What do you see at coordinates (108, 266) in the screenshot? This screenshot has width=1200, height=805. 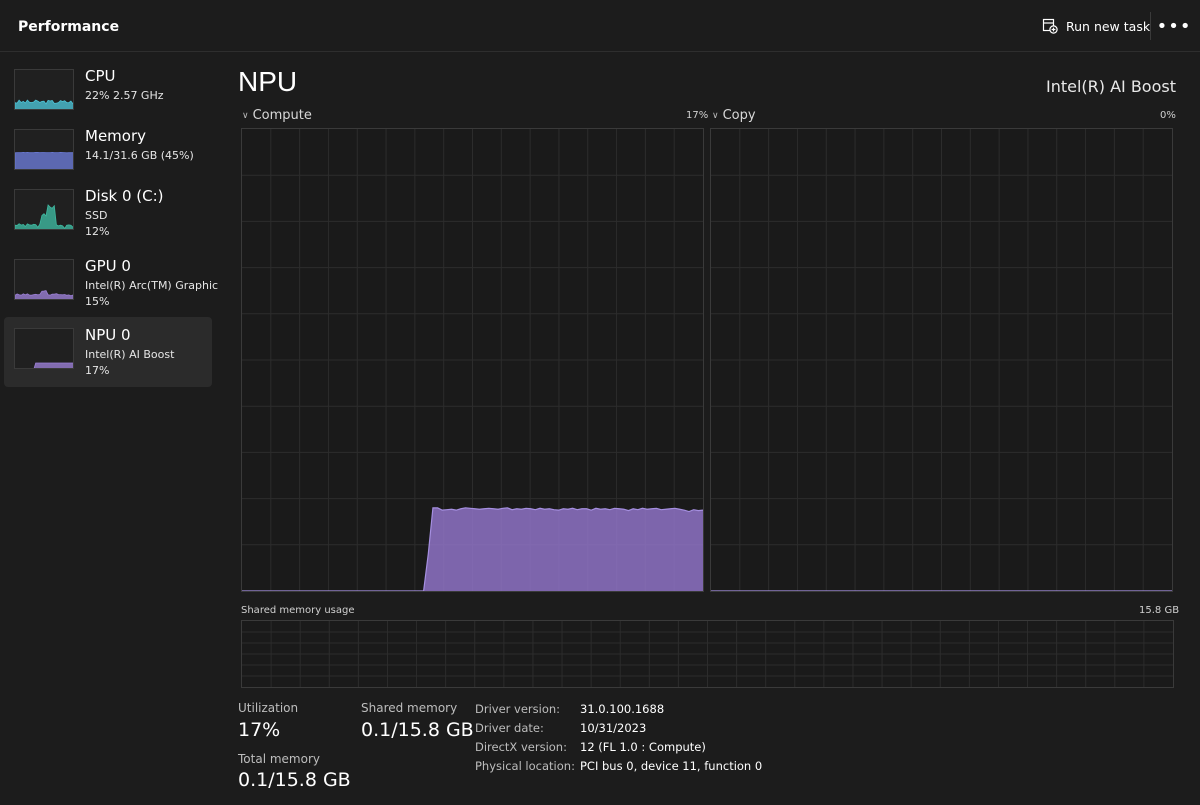 I see `sidebar-item-label: GPU 0` at bounding box center [108, 266].